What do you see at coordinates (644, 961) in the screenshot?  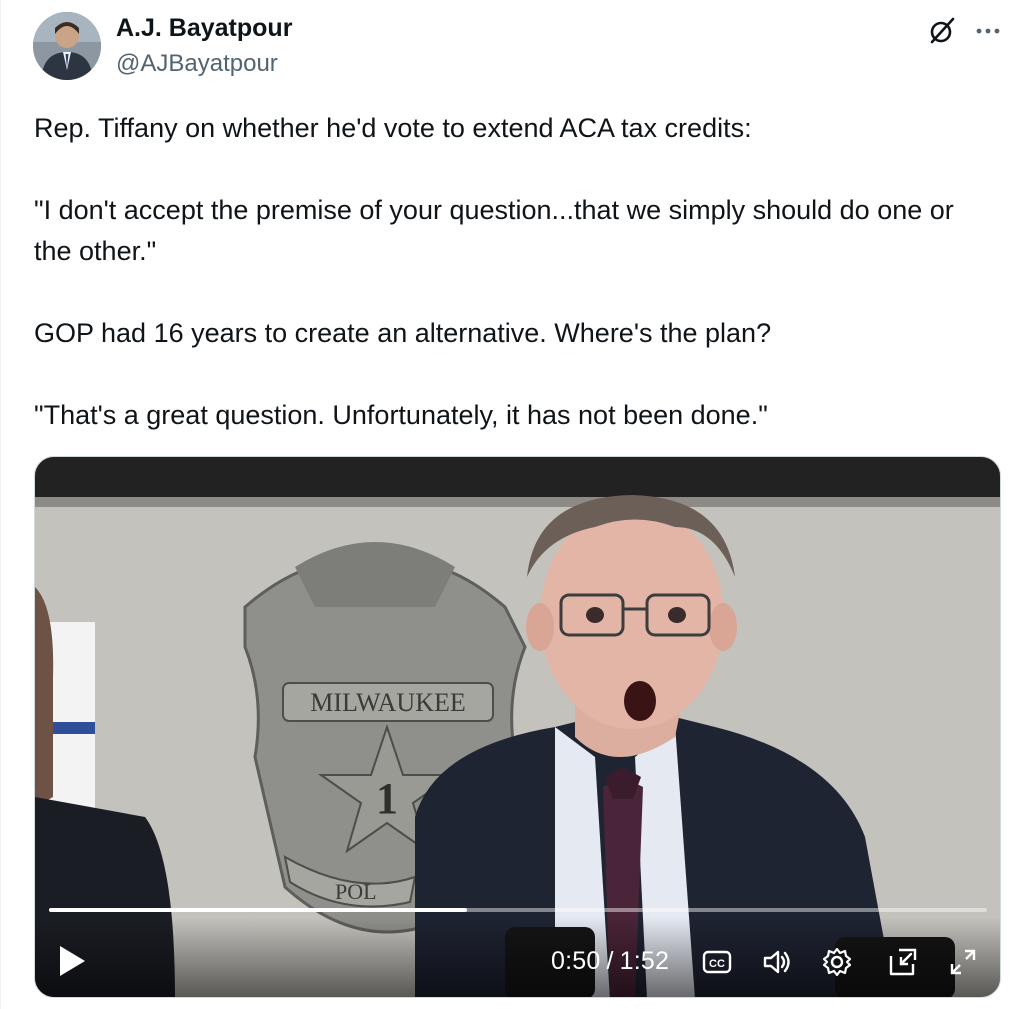 I see `duration: 1:52` at bounding box center [644, 961].